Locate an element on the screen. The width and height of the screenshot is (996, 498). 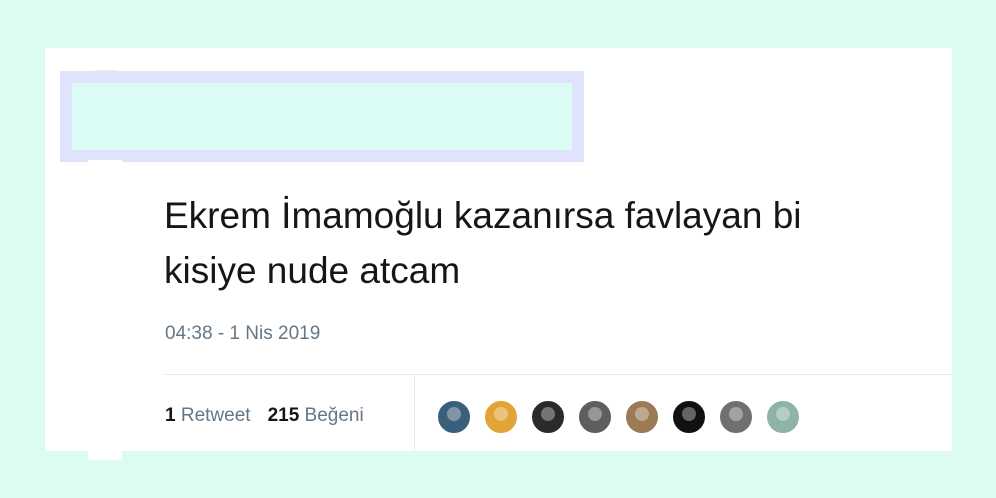
like-count: 215 is located at coordinates (283, 415).